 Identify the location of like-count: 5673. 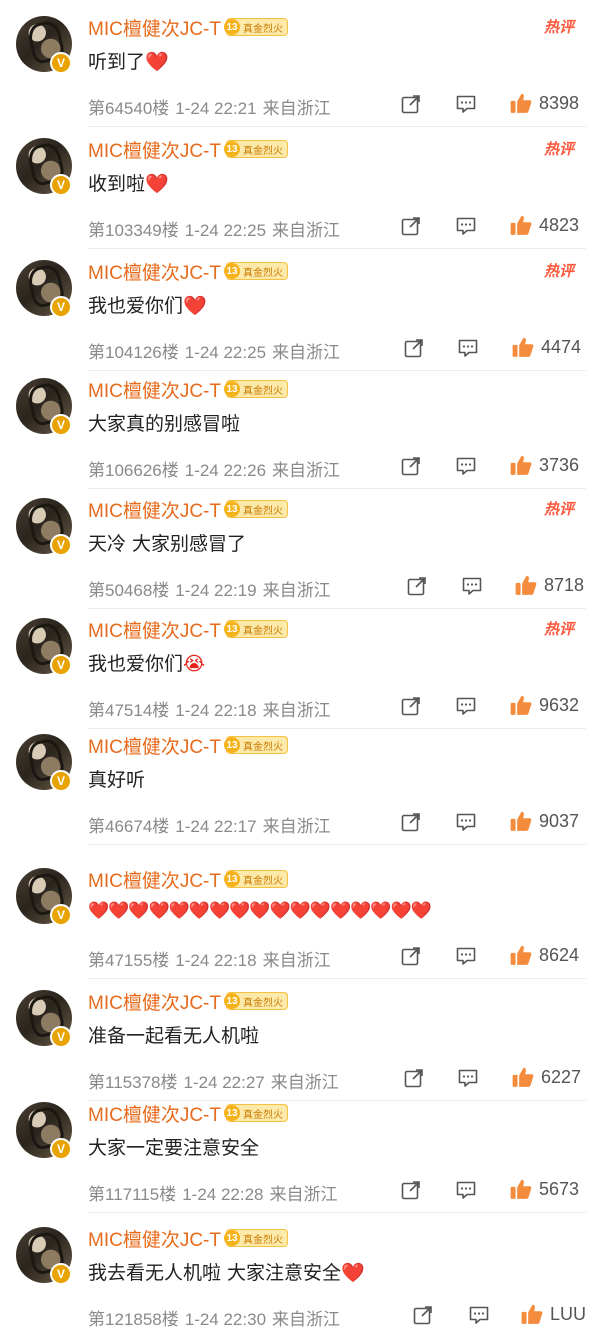
(559, 1189).